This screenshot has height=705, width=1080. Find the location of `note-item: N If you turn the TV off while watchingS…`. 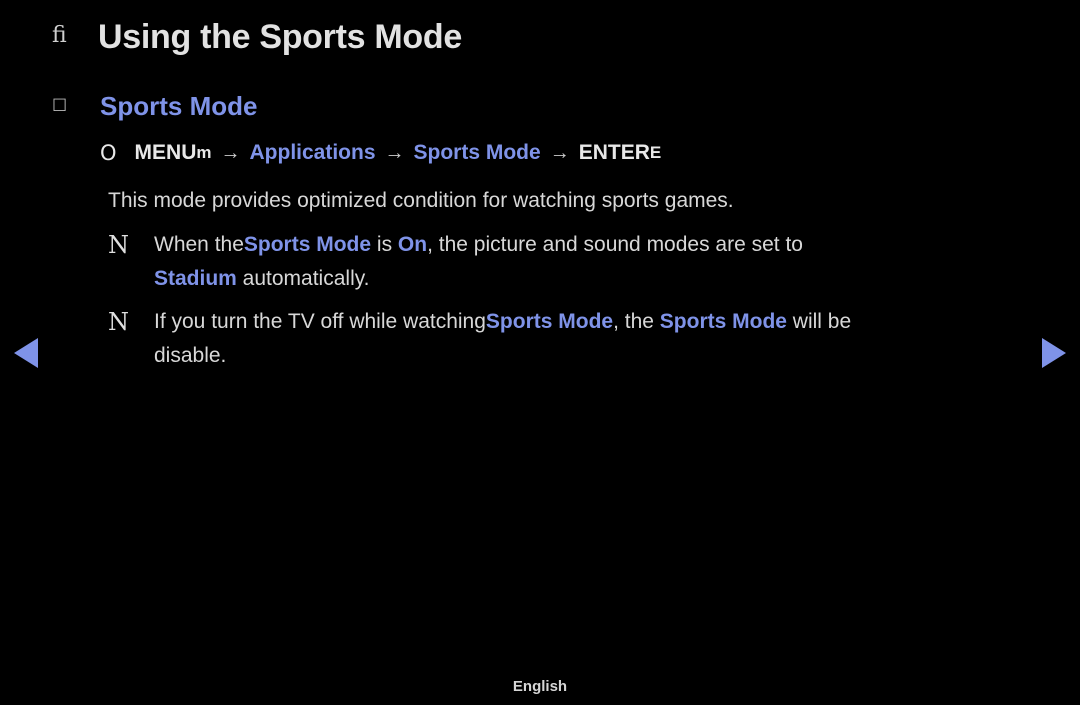

note-item: N If you turn the TV off while watchingS… is located at coordinates (578, 339).